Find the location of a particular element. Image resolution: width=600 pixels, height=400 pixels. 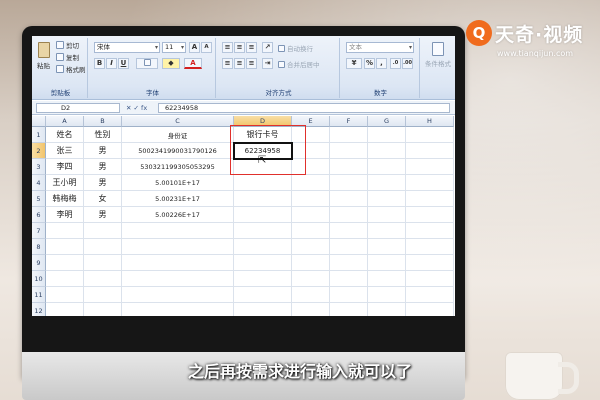

cell-b12 is located at coordinates (103, 309).